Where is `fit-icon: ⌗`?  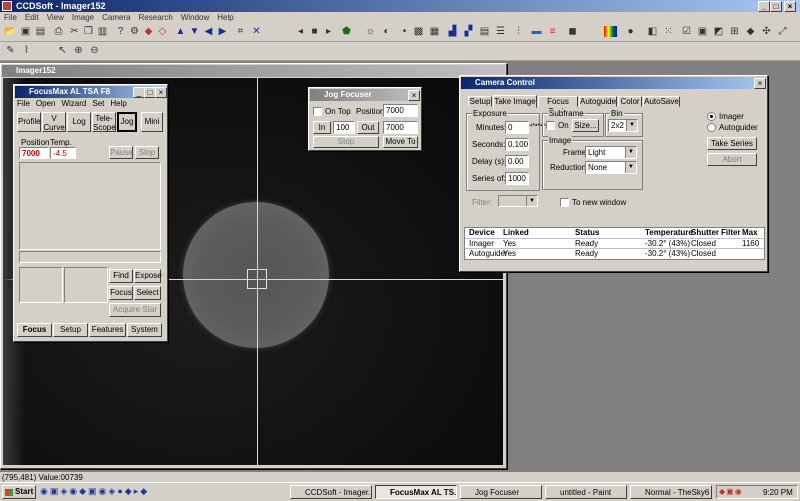
fit-icon: ⌗ is located at coordinates (240, 31).